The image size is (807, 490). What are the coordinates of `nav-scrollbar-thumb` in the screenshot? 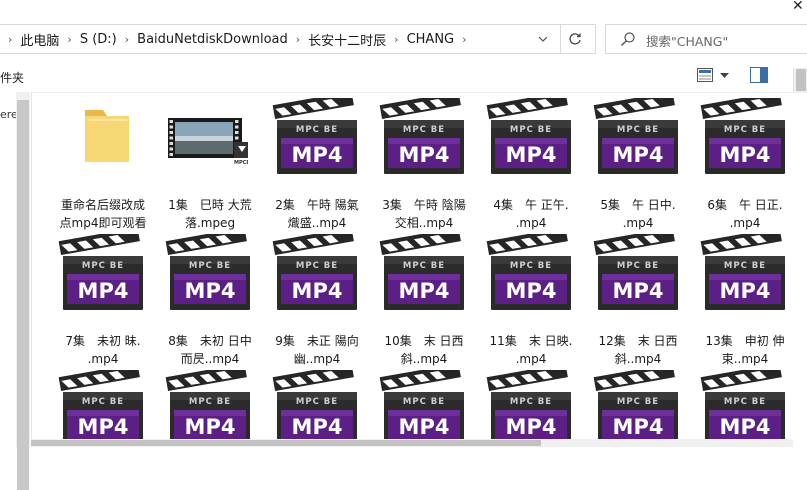 It's located at (23, 295).